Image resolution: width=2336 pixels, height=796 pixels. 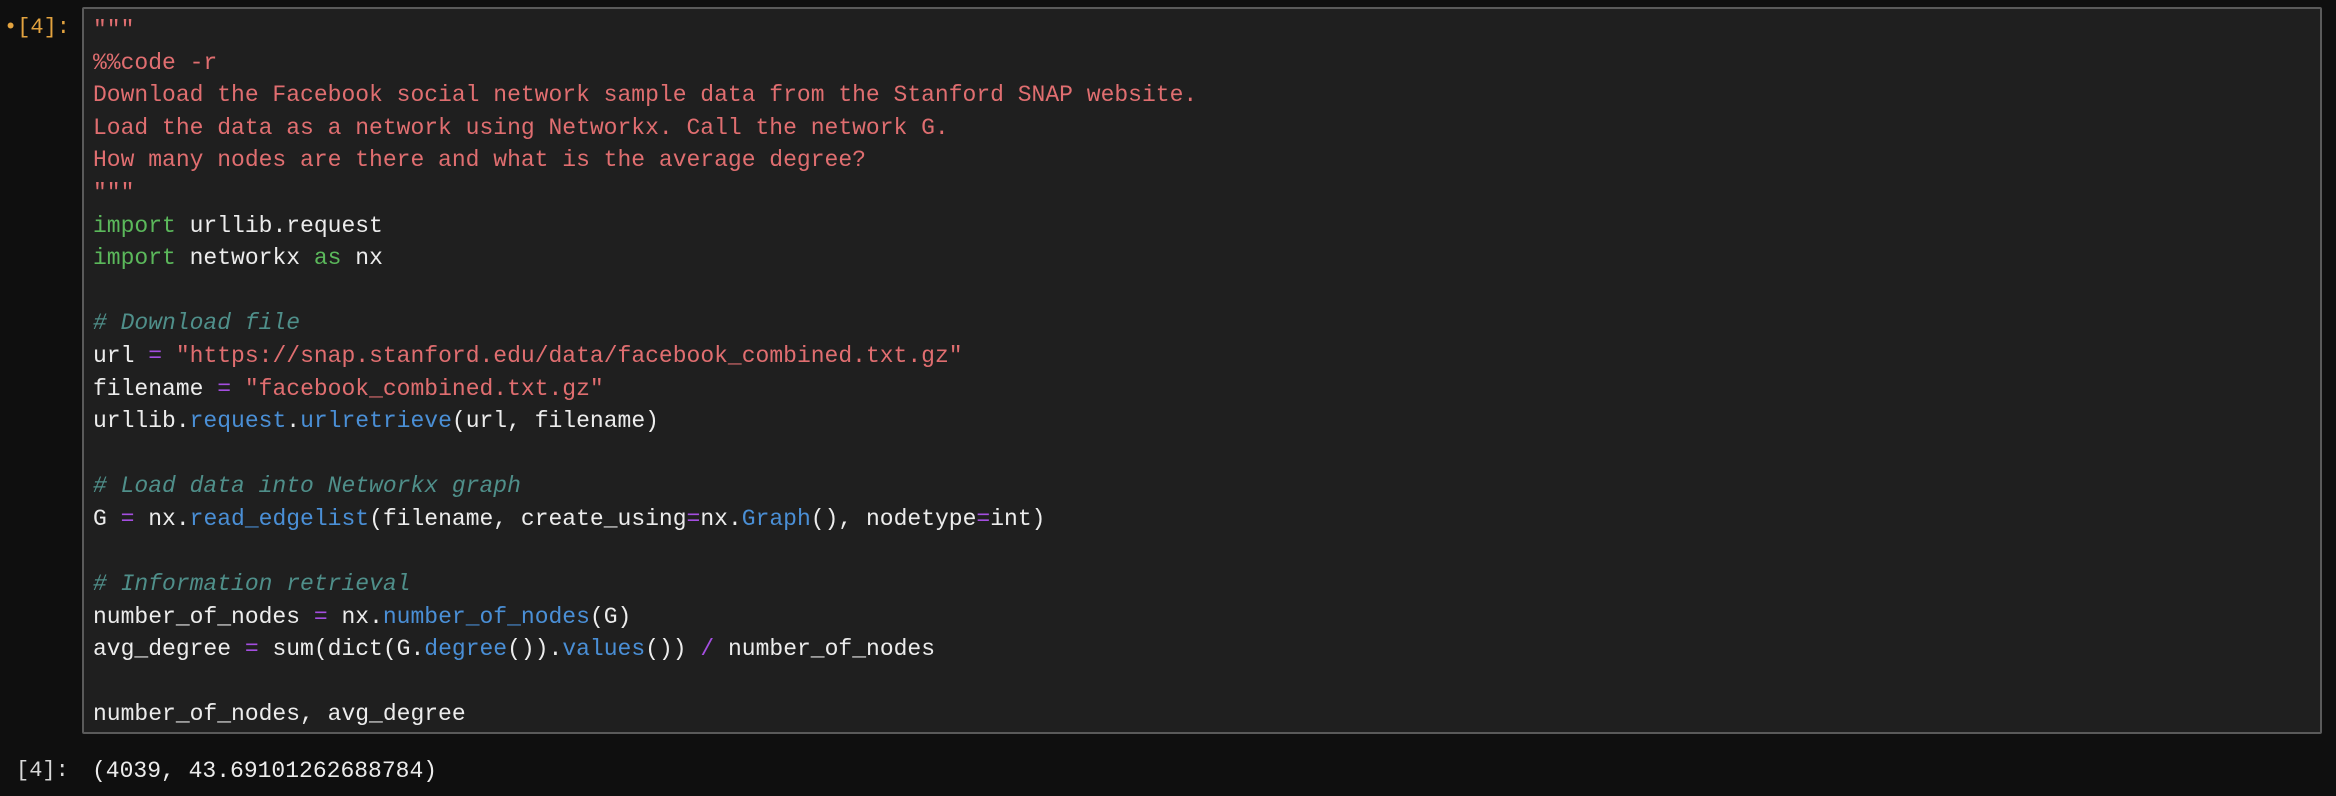 I want to click on output-prompt: [4]:, so click(x=42, y=770).